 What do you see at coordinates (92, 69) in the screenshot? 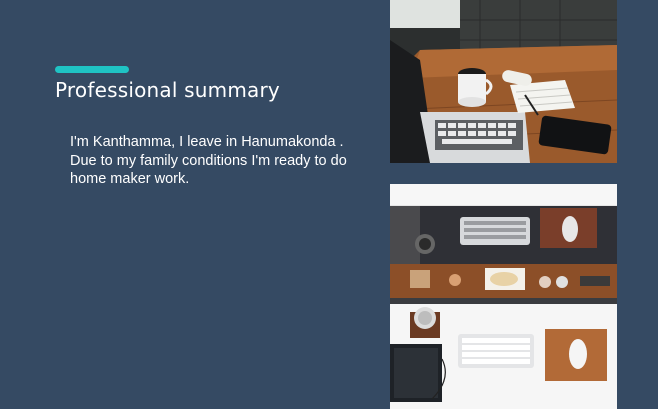
I see `accent-bar` at bounding box center [92, 69].